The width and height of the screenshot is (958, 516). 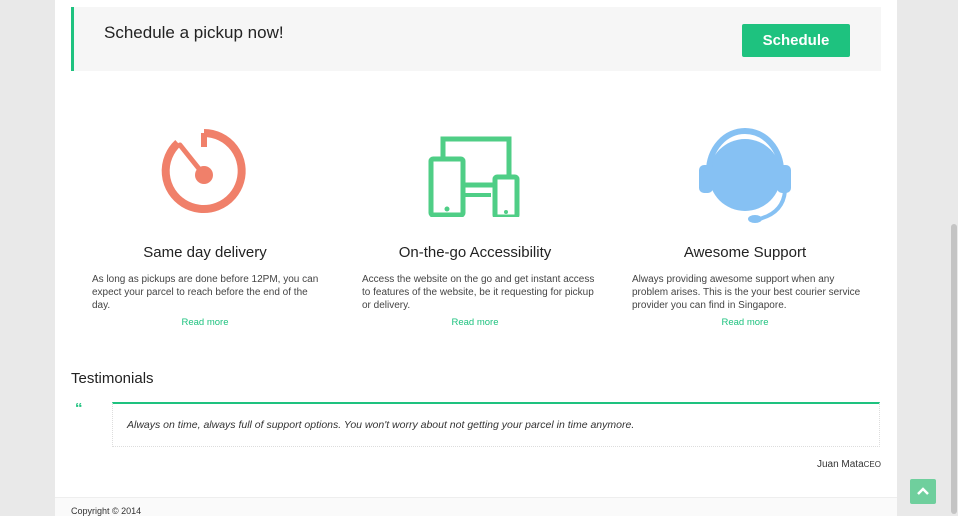 I want to click on schedule-banner: Schedule a pickup now! Schedule, so click(x=476, y=39).